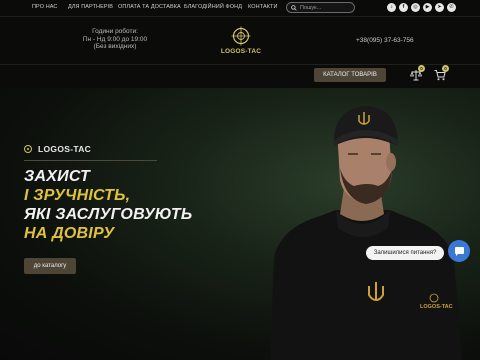 The image size is (480, 360). Describe the element at coordinates (241, 36) in the screenshot. I see `logo-emblem-icon` at that location.